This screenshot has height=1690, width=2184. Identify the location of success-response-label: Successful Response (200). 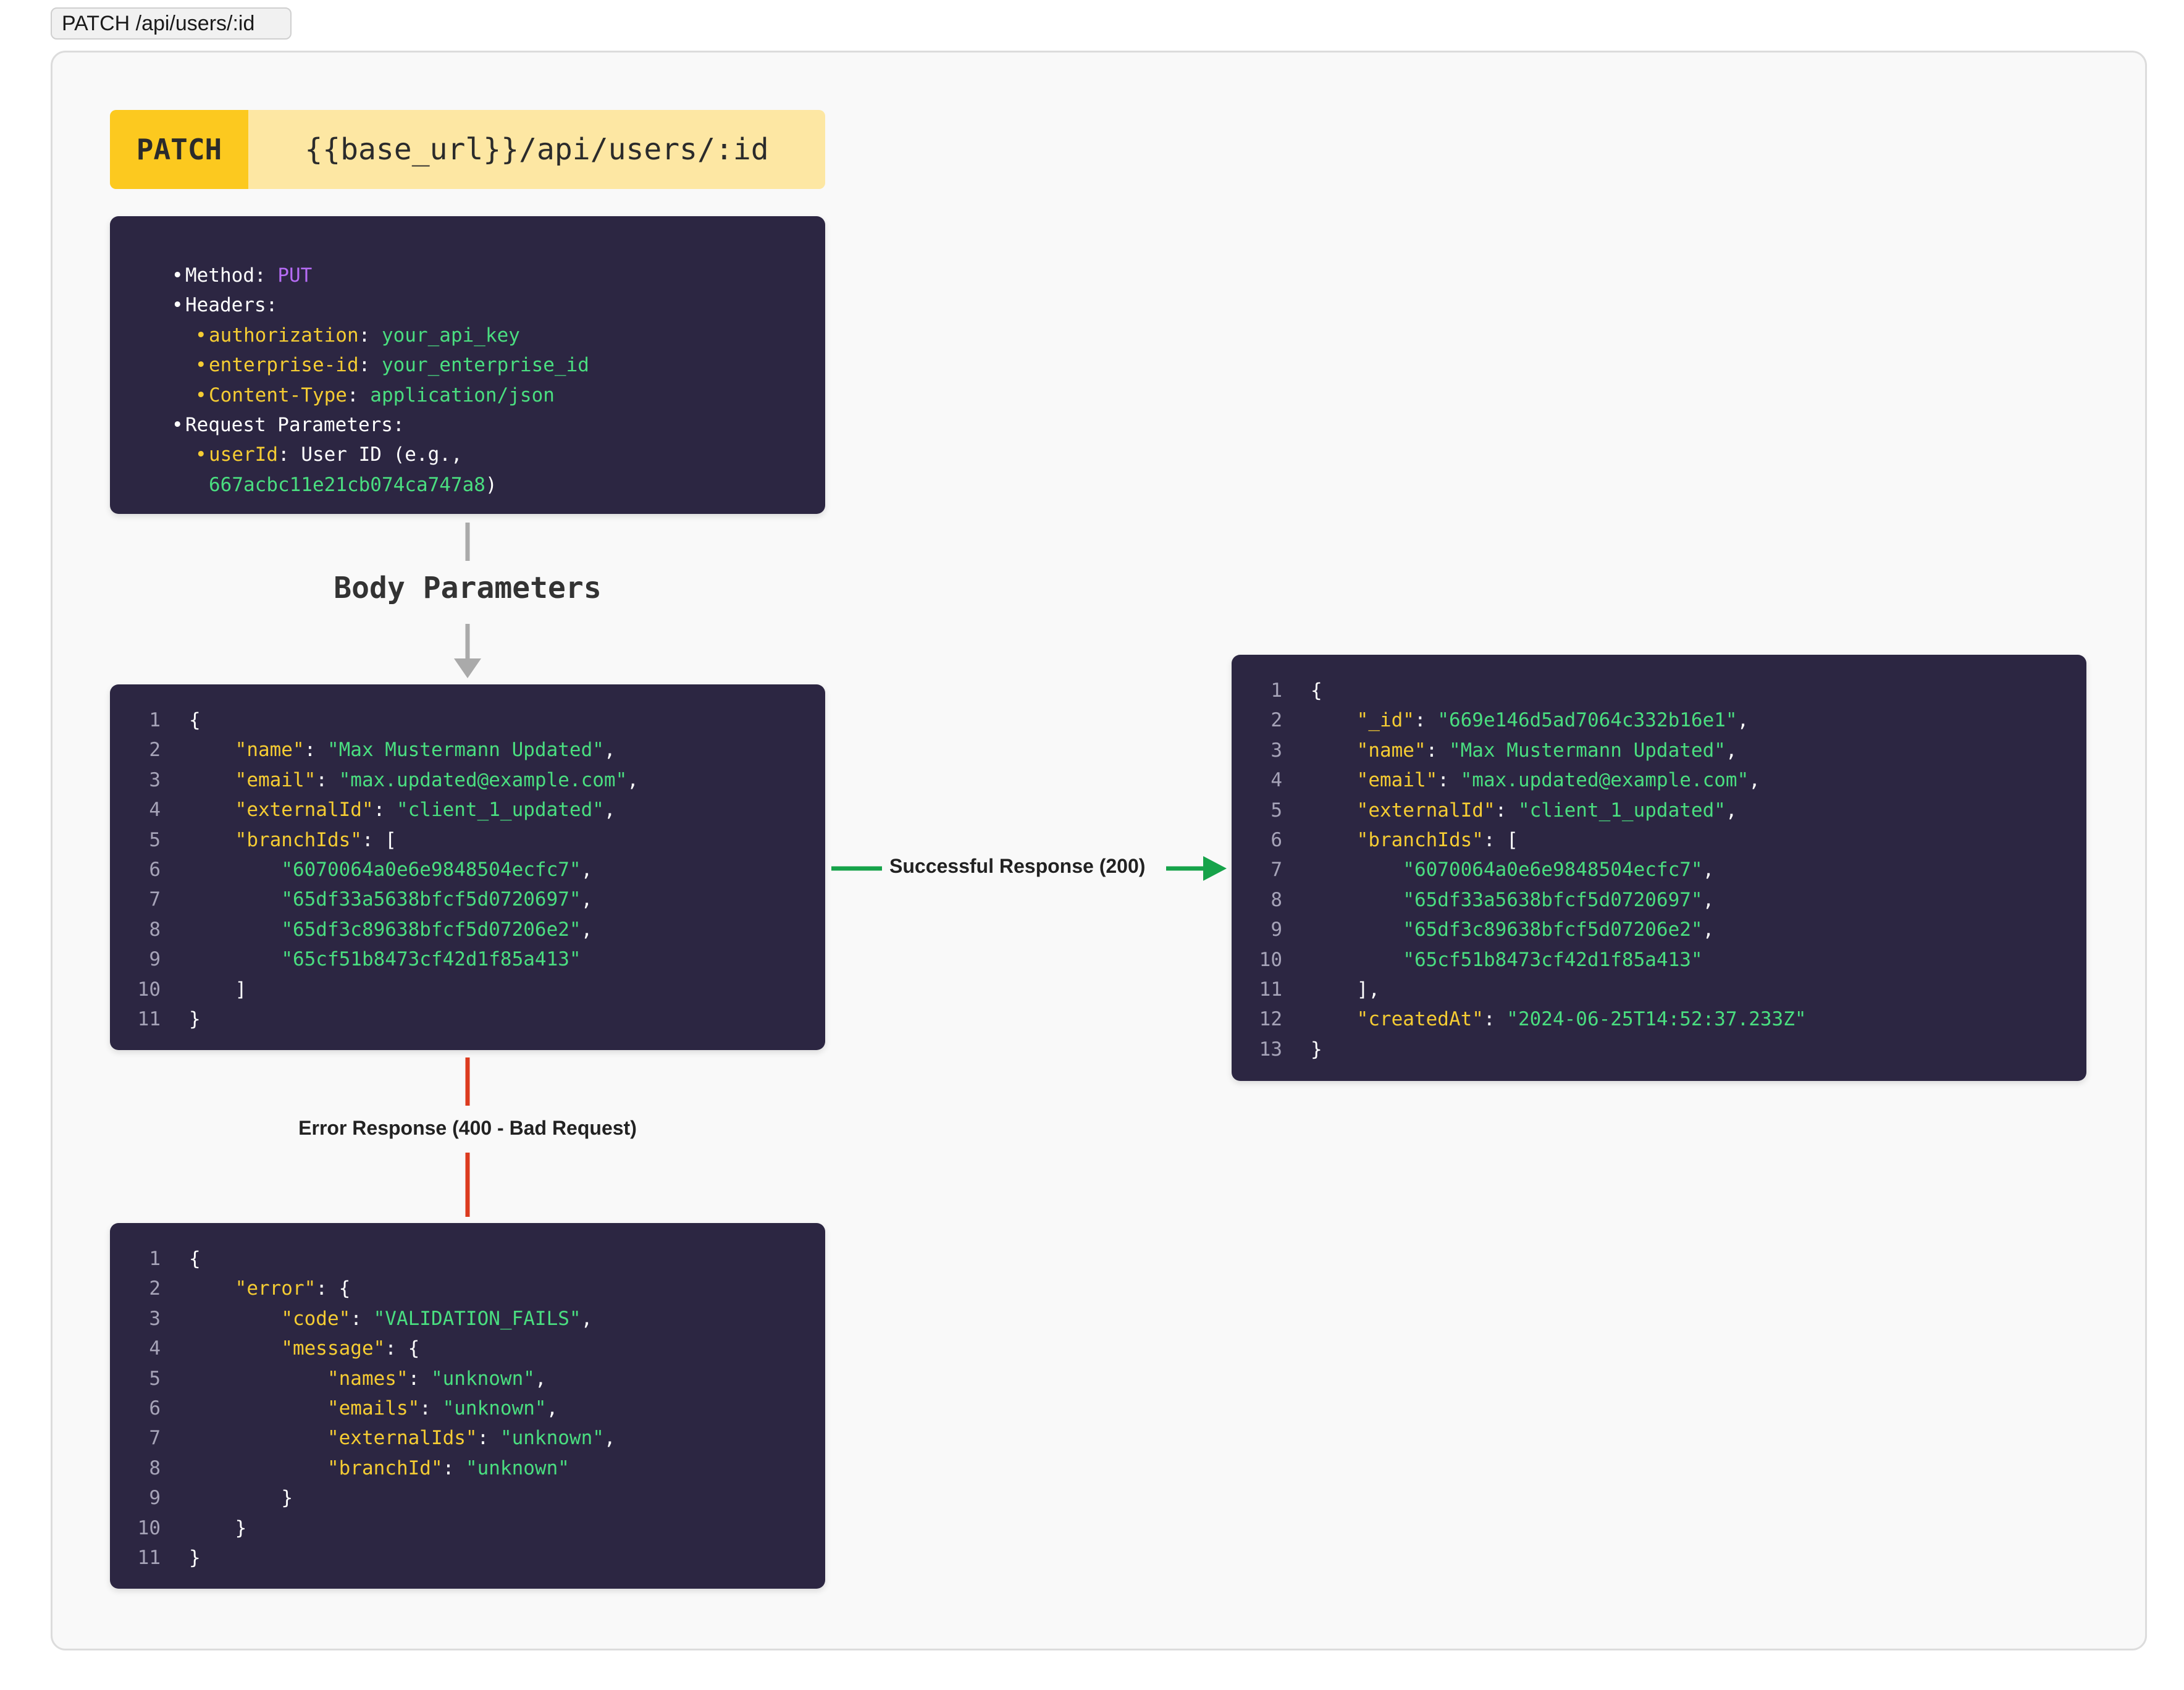
(1017, 866).